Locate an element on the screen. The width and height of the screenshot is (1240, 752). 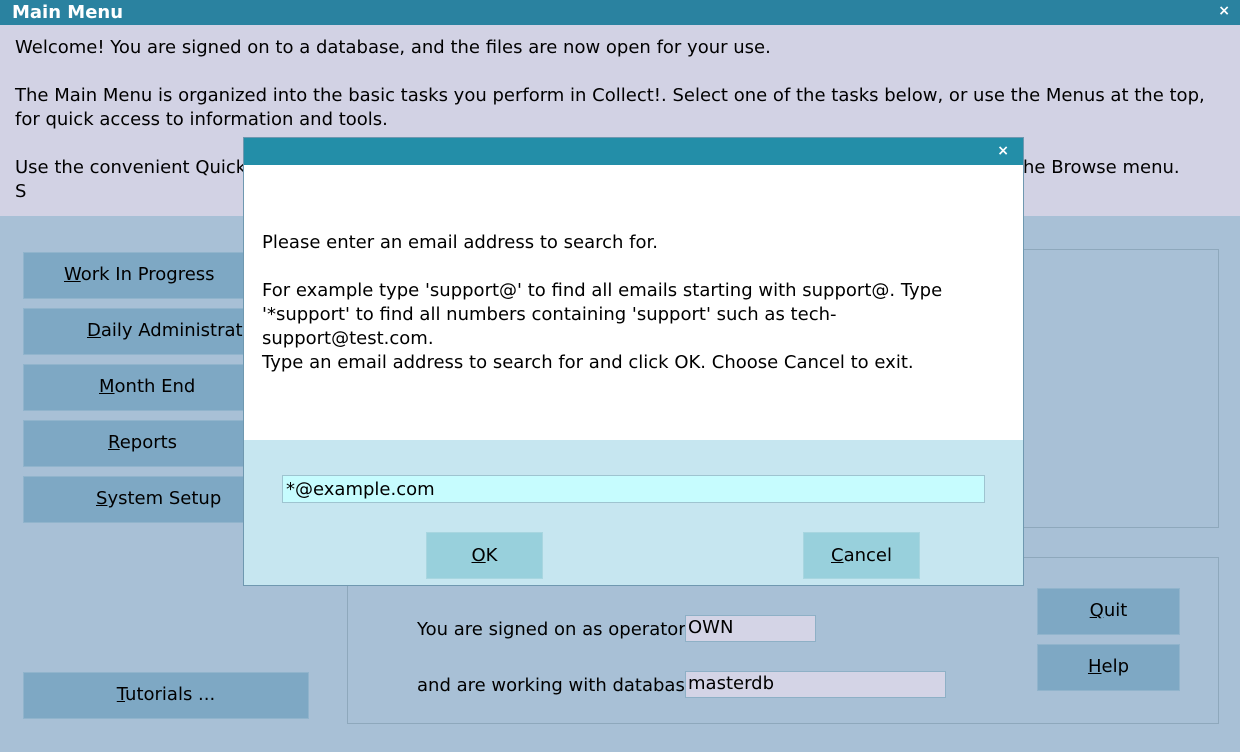
quit-button: Quit is located at coordinates (1108, 611).